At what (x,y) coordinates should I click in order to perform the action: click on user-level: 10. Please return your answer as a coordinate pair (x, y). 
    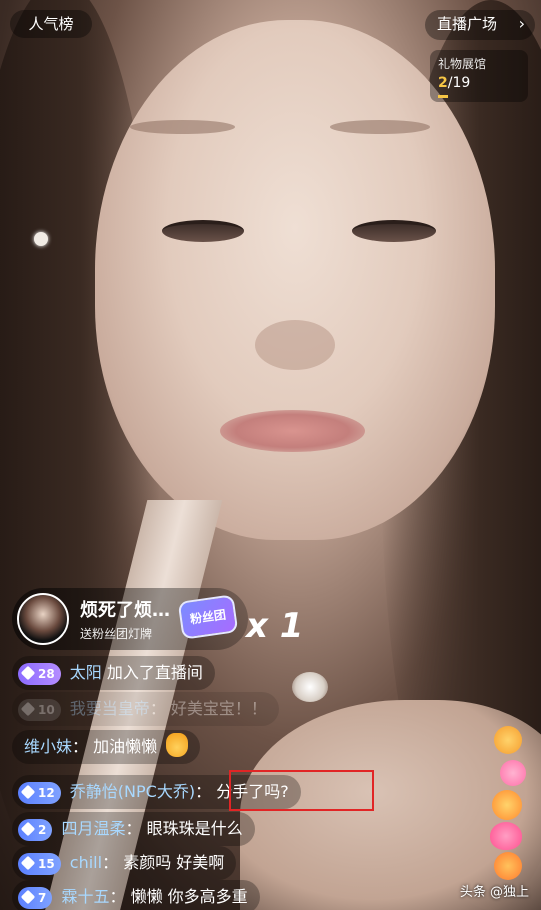
    Looking at the image, I should click on (46, 709).